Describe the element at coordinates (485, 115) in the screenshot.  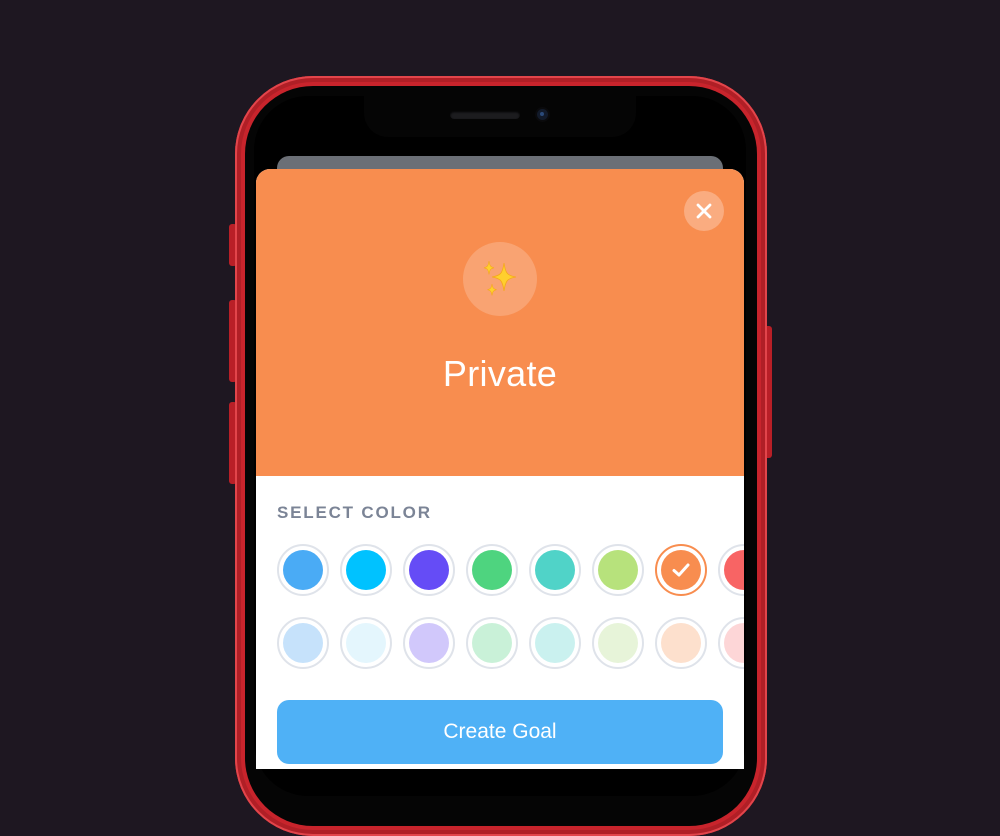
I see `speaker-grille` at that location.